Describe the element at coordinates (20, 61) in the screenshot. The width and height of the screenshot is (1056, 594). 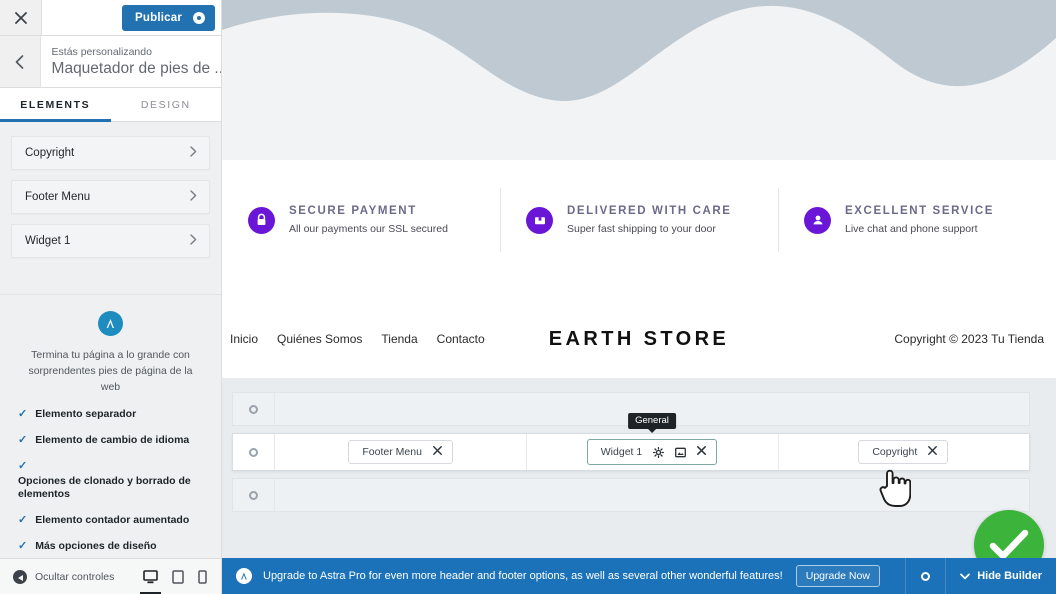
I see `back-icon` at that location.